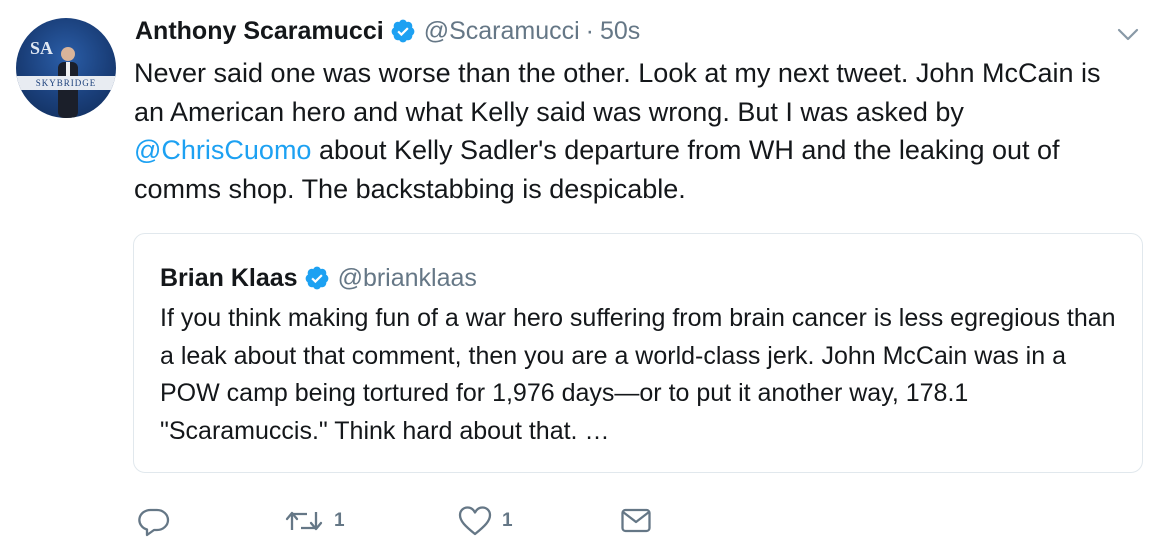 The height and width of the screenshot is (550, 1160). I want to click on tweet-timestamp: 50s, so click(620, 31).